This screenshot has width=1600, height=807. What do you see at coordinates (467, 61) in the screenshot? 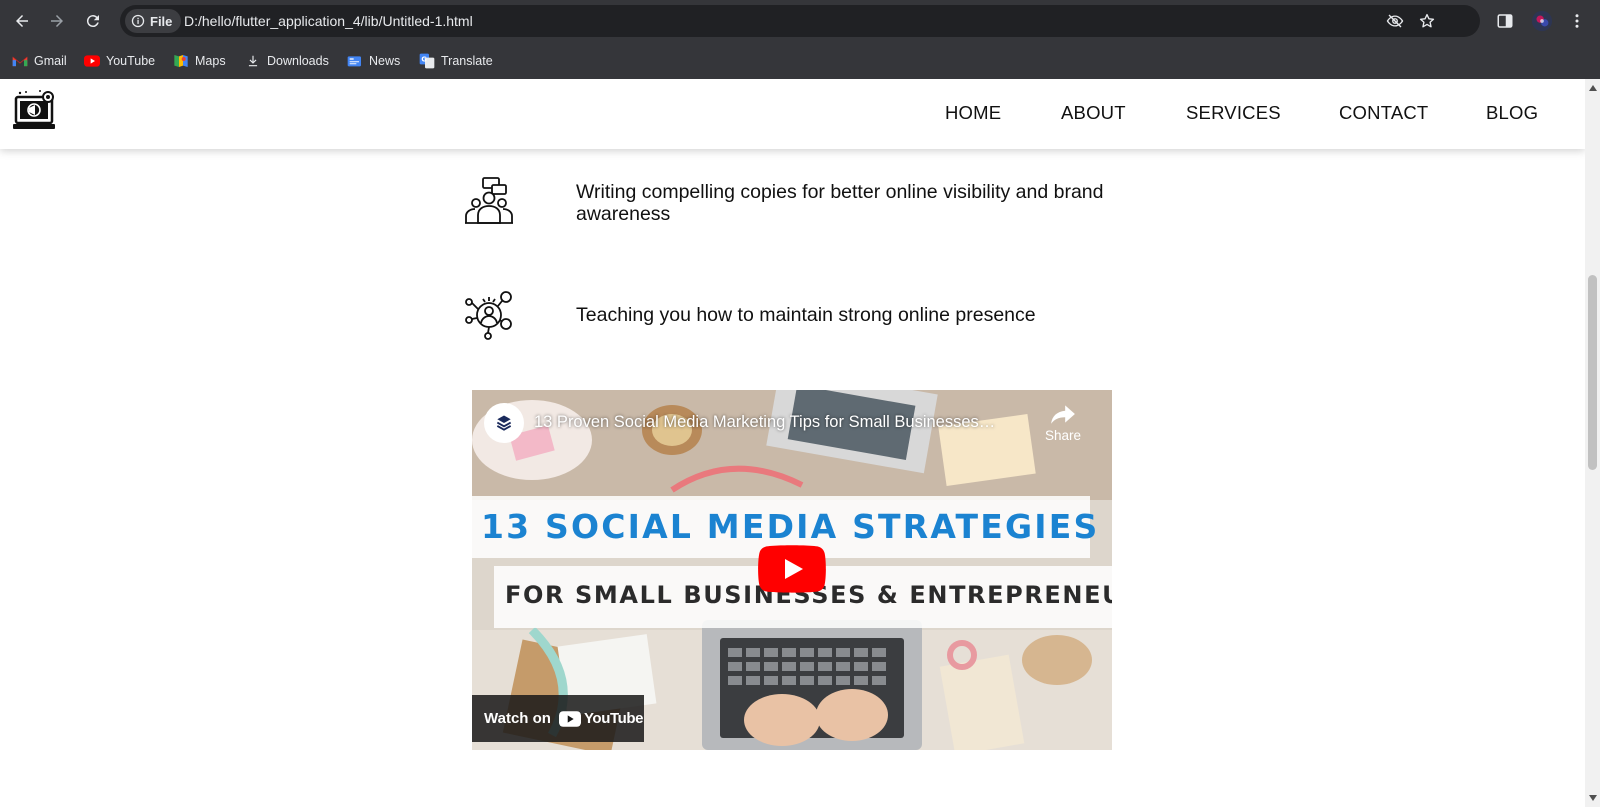
I see `bookmark-label: Translate` at bounding box center [467, 61].